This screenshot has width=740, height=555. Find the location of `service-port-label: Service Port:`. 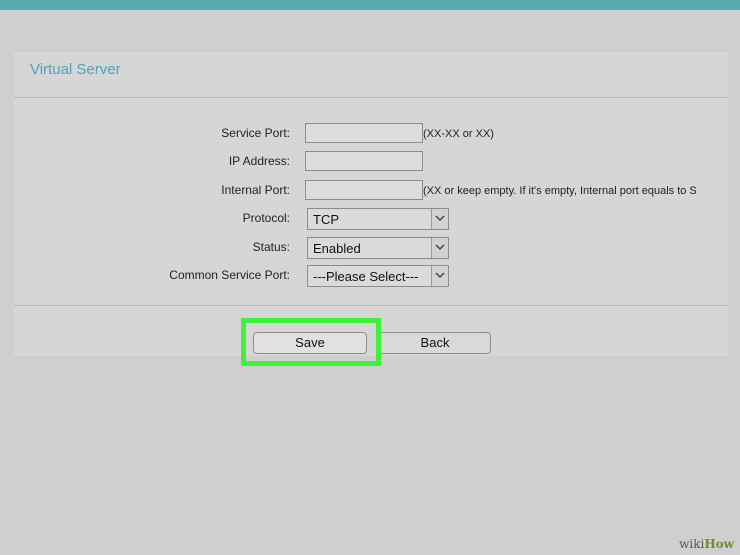

service-port-label: Service Port: is located at coordinates (255, 133).